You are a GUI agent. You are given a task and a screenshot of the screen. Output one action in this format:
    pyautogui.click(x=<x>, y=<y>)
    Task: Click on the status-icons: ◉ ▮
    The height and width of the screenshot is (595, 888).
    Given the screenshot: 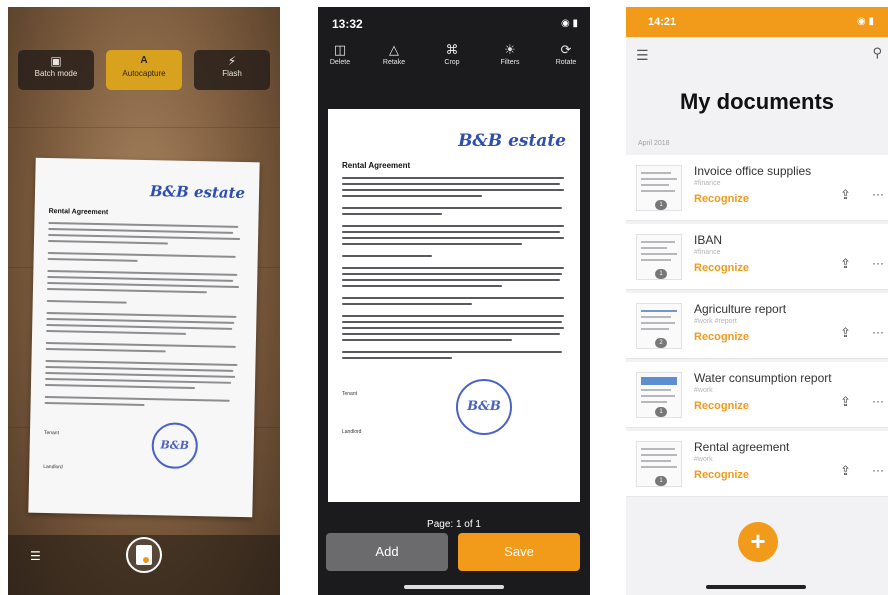 What is the action you would take?
    pyautogui.click(x=865, y=21)
    